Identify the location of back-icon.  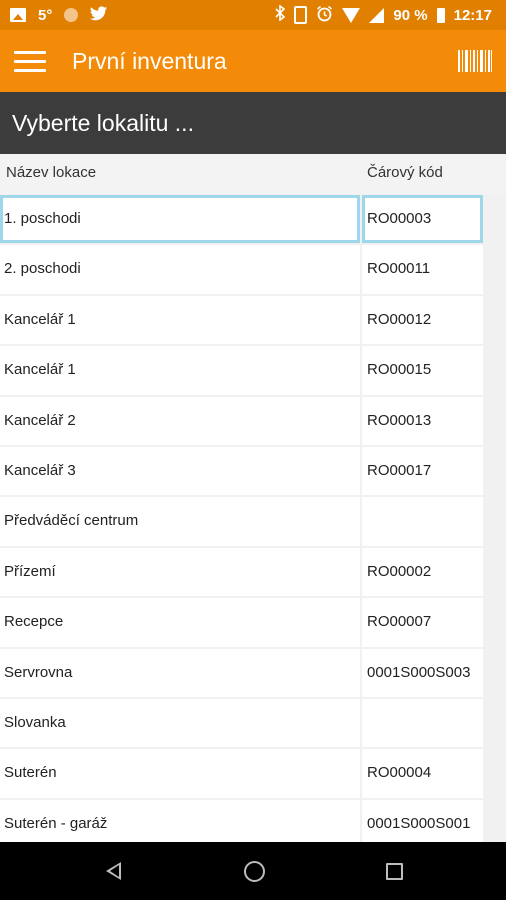
(114, 871).